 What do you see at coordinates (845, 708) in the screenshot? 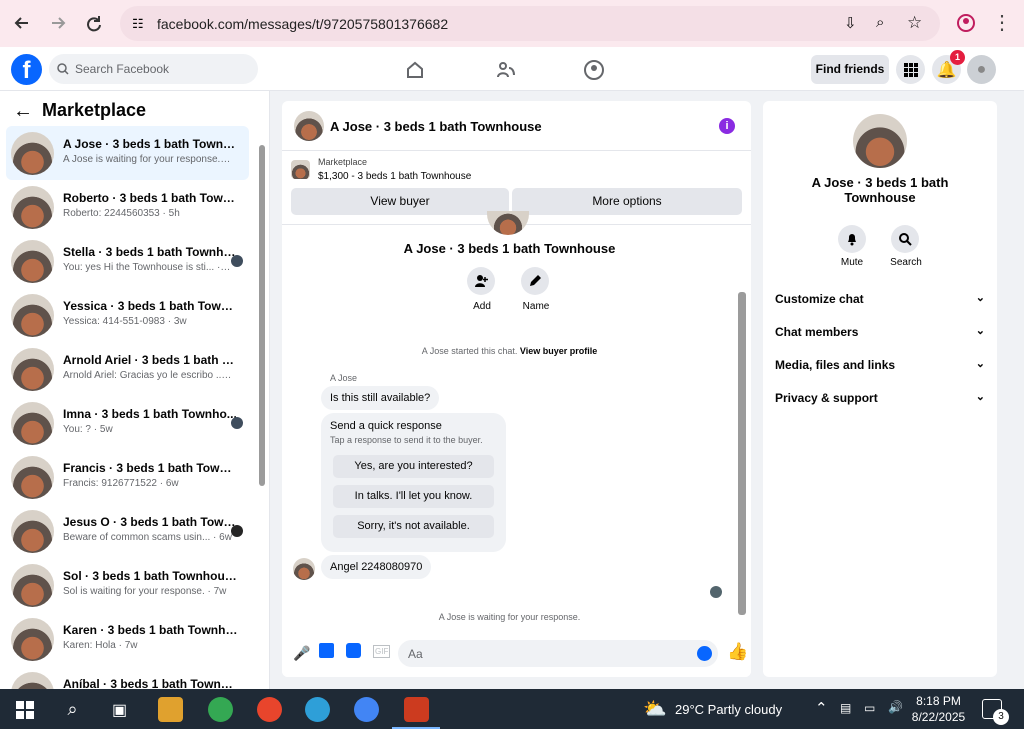
I see `device-icon: ▤` at bounding box center [845, 708].